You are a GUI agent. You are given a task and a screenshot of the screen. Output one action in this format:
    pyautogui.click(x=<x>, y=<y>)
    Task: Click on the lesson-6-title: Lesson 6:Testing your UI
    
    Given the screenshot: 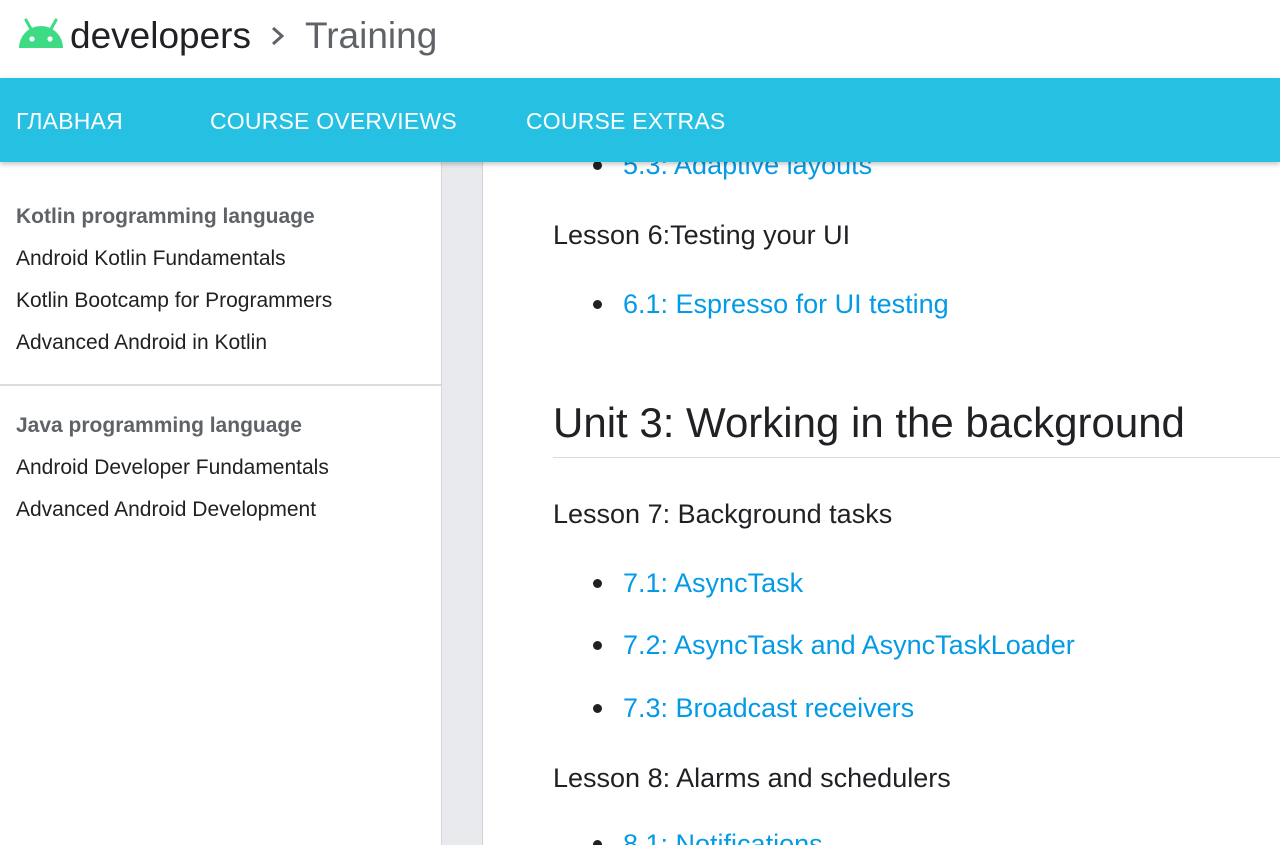 What is the action you would take?
    pyautogui.click(x=702, y=235)
    